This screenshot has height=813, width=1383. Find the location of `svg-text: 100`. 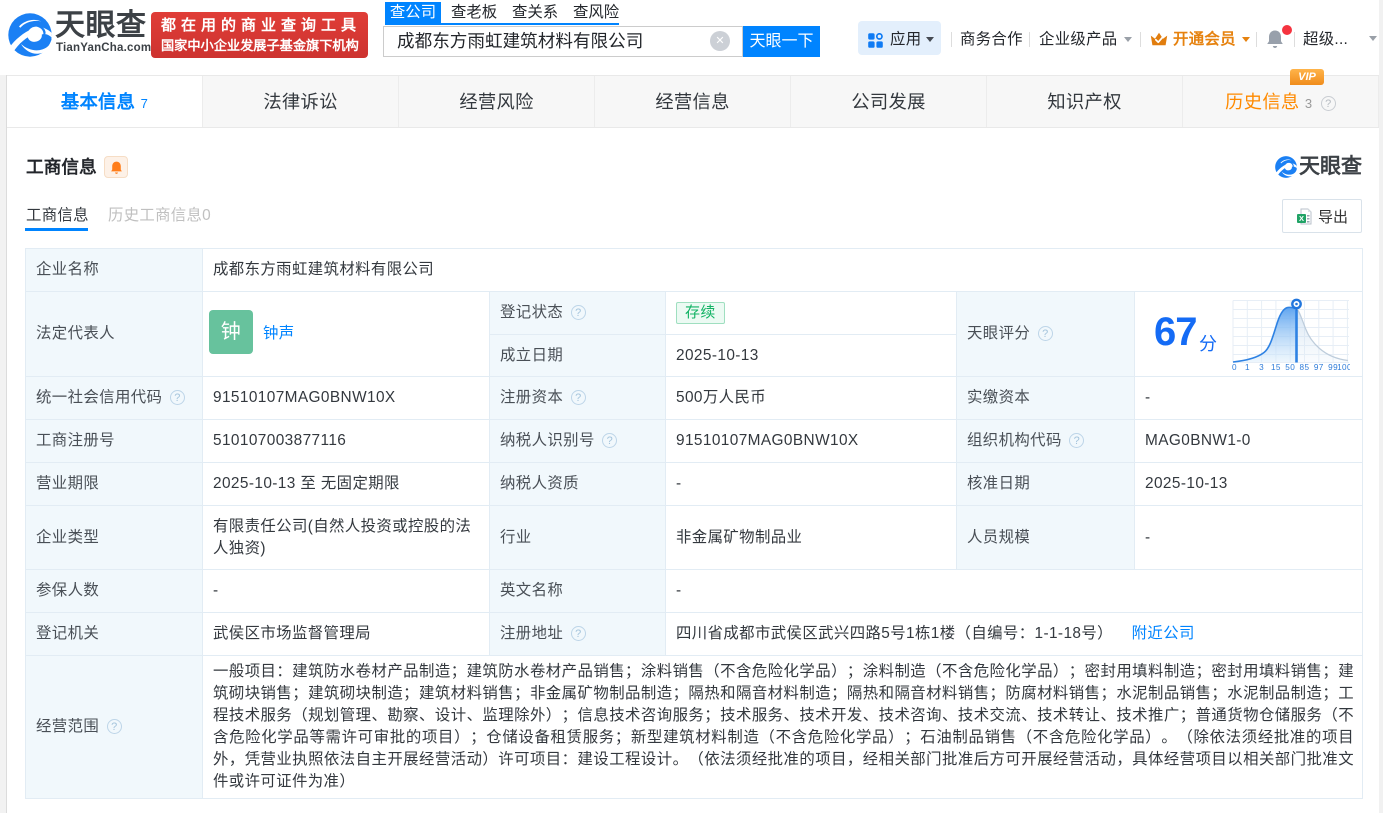

svg-text: 100 is located at coordinates (1343, 367).